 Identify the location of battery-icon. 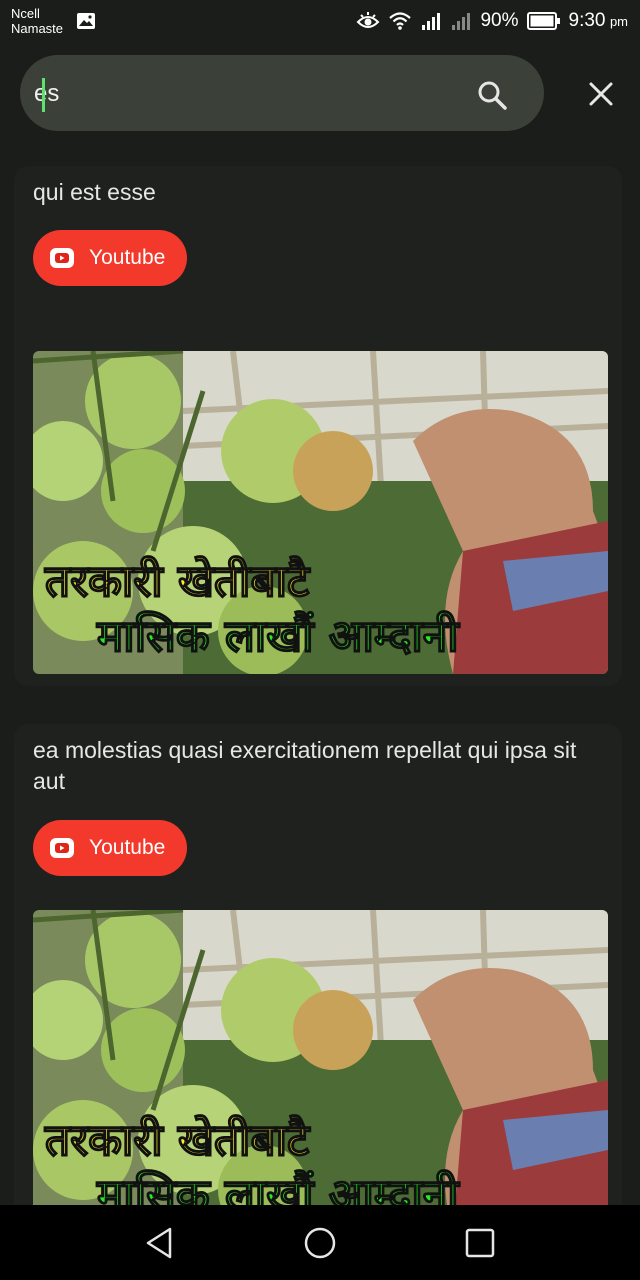
(543, 21).